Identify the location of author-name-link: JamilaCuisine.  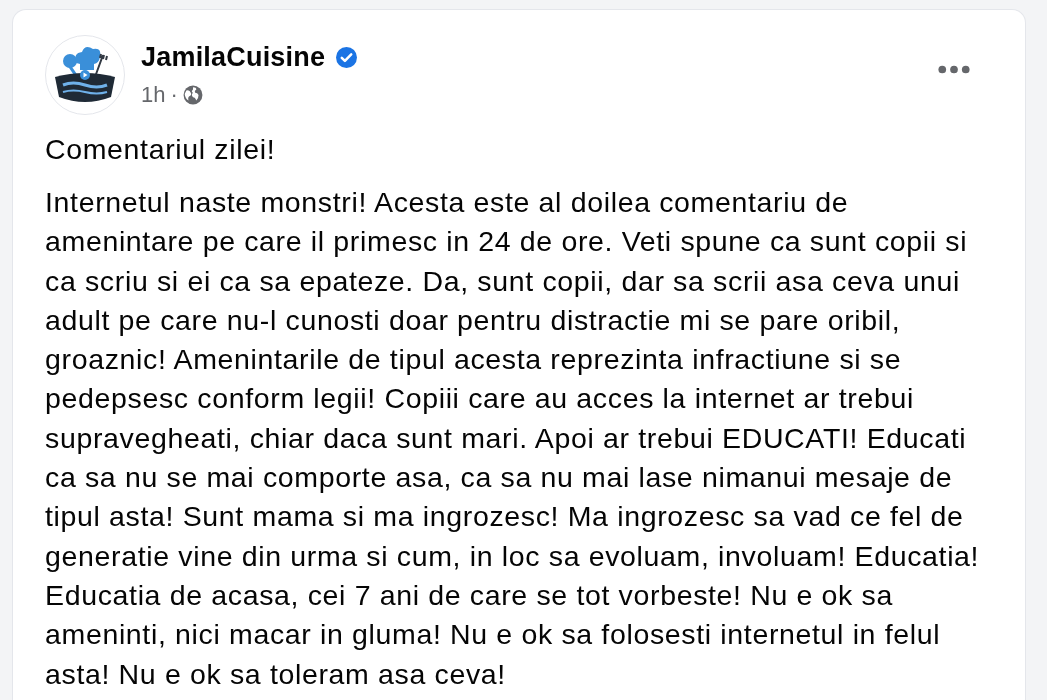
(233, 57).